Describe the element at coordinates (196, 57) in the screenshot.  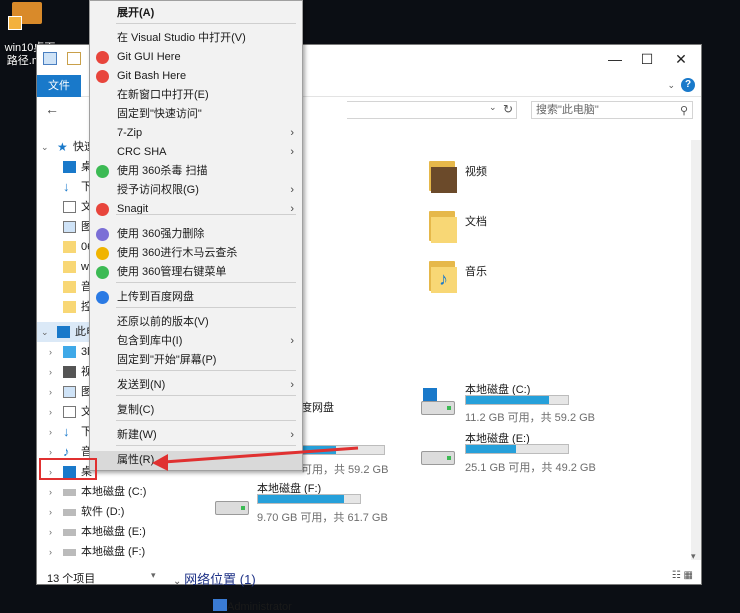
I see `context-menu-item: Git GUI Here` at that location.